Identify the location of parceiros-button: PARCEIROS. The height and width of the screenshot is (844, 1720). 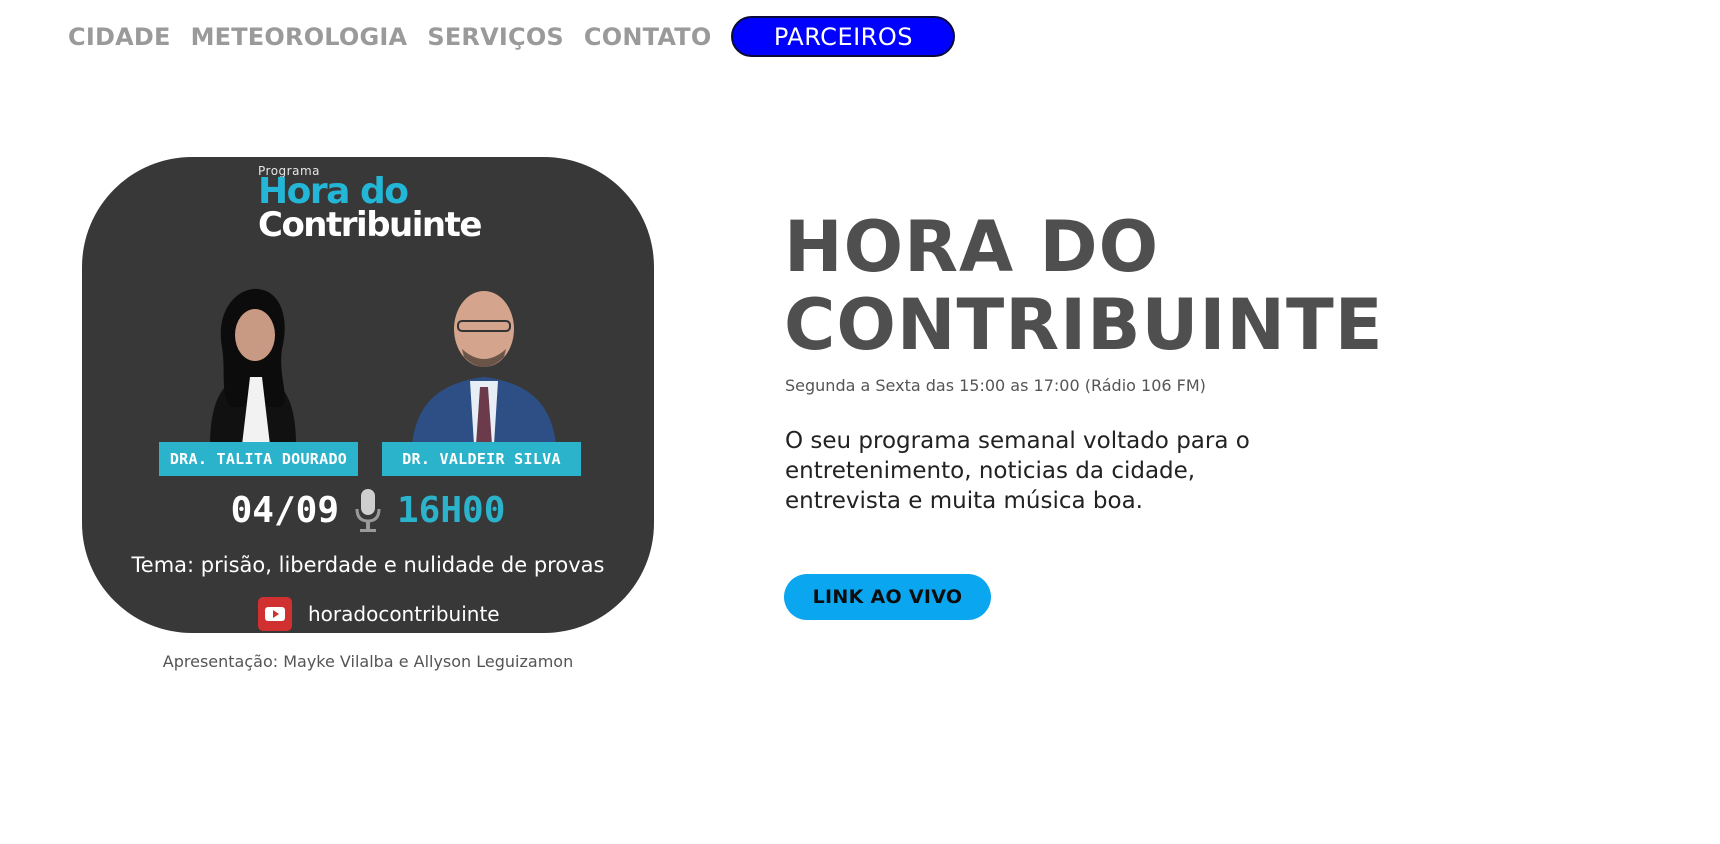
(843, 36).